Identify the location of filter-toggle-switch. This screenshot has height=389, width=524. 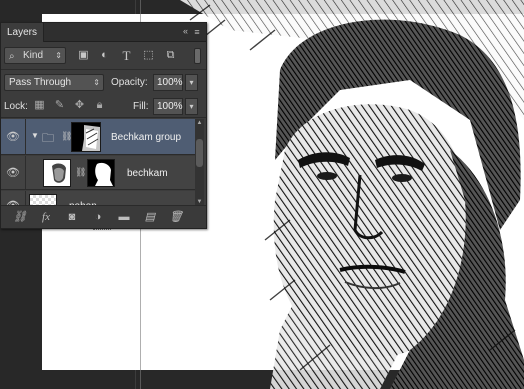
(197, 56).